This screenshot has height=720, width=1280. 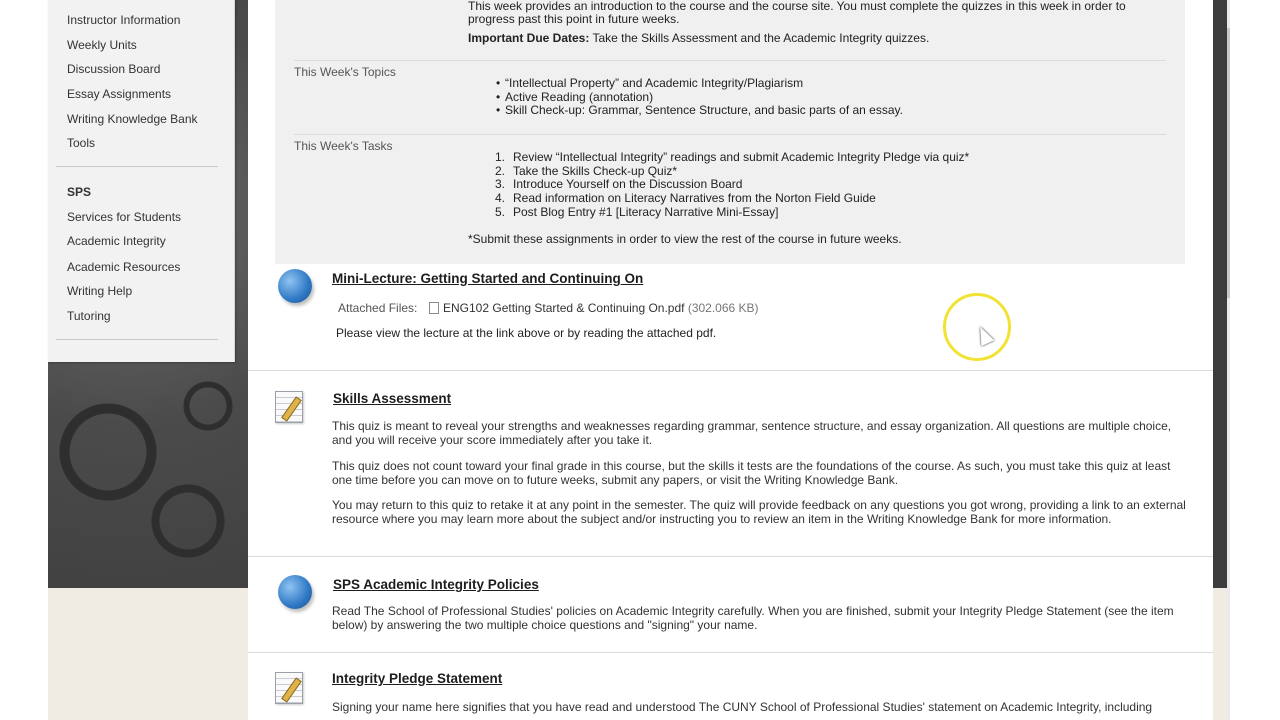 I want to click on sidebar-item-writing-help: Writing Help, so click(x=99, y=291).